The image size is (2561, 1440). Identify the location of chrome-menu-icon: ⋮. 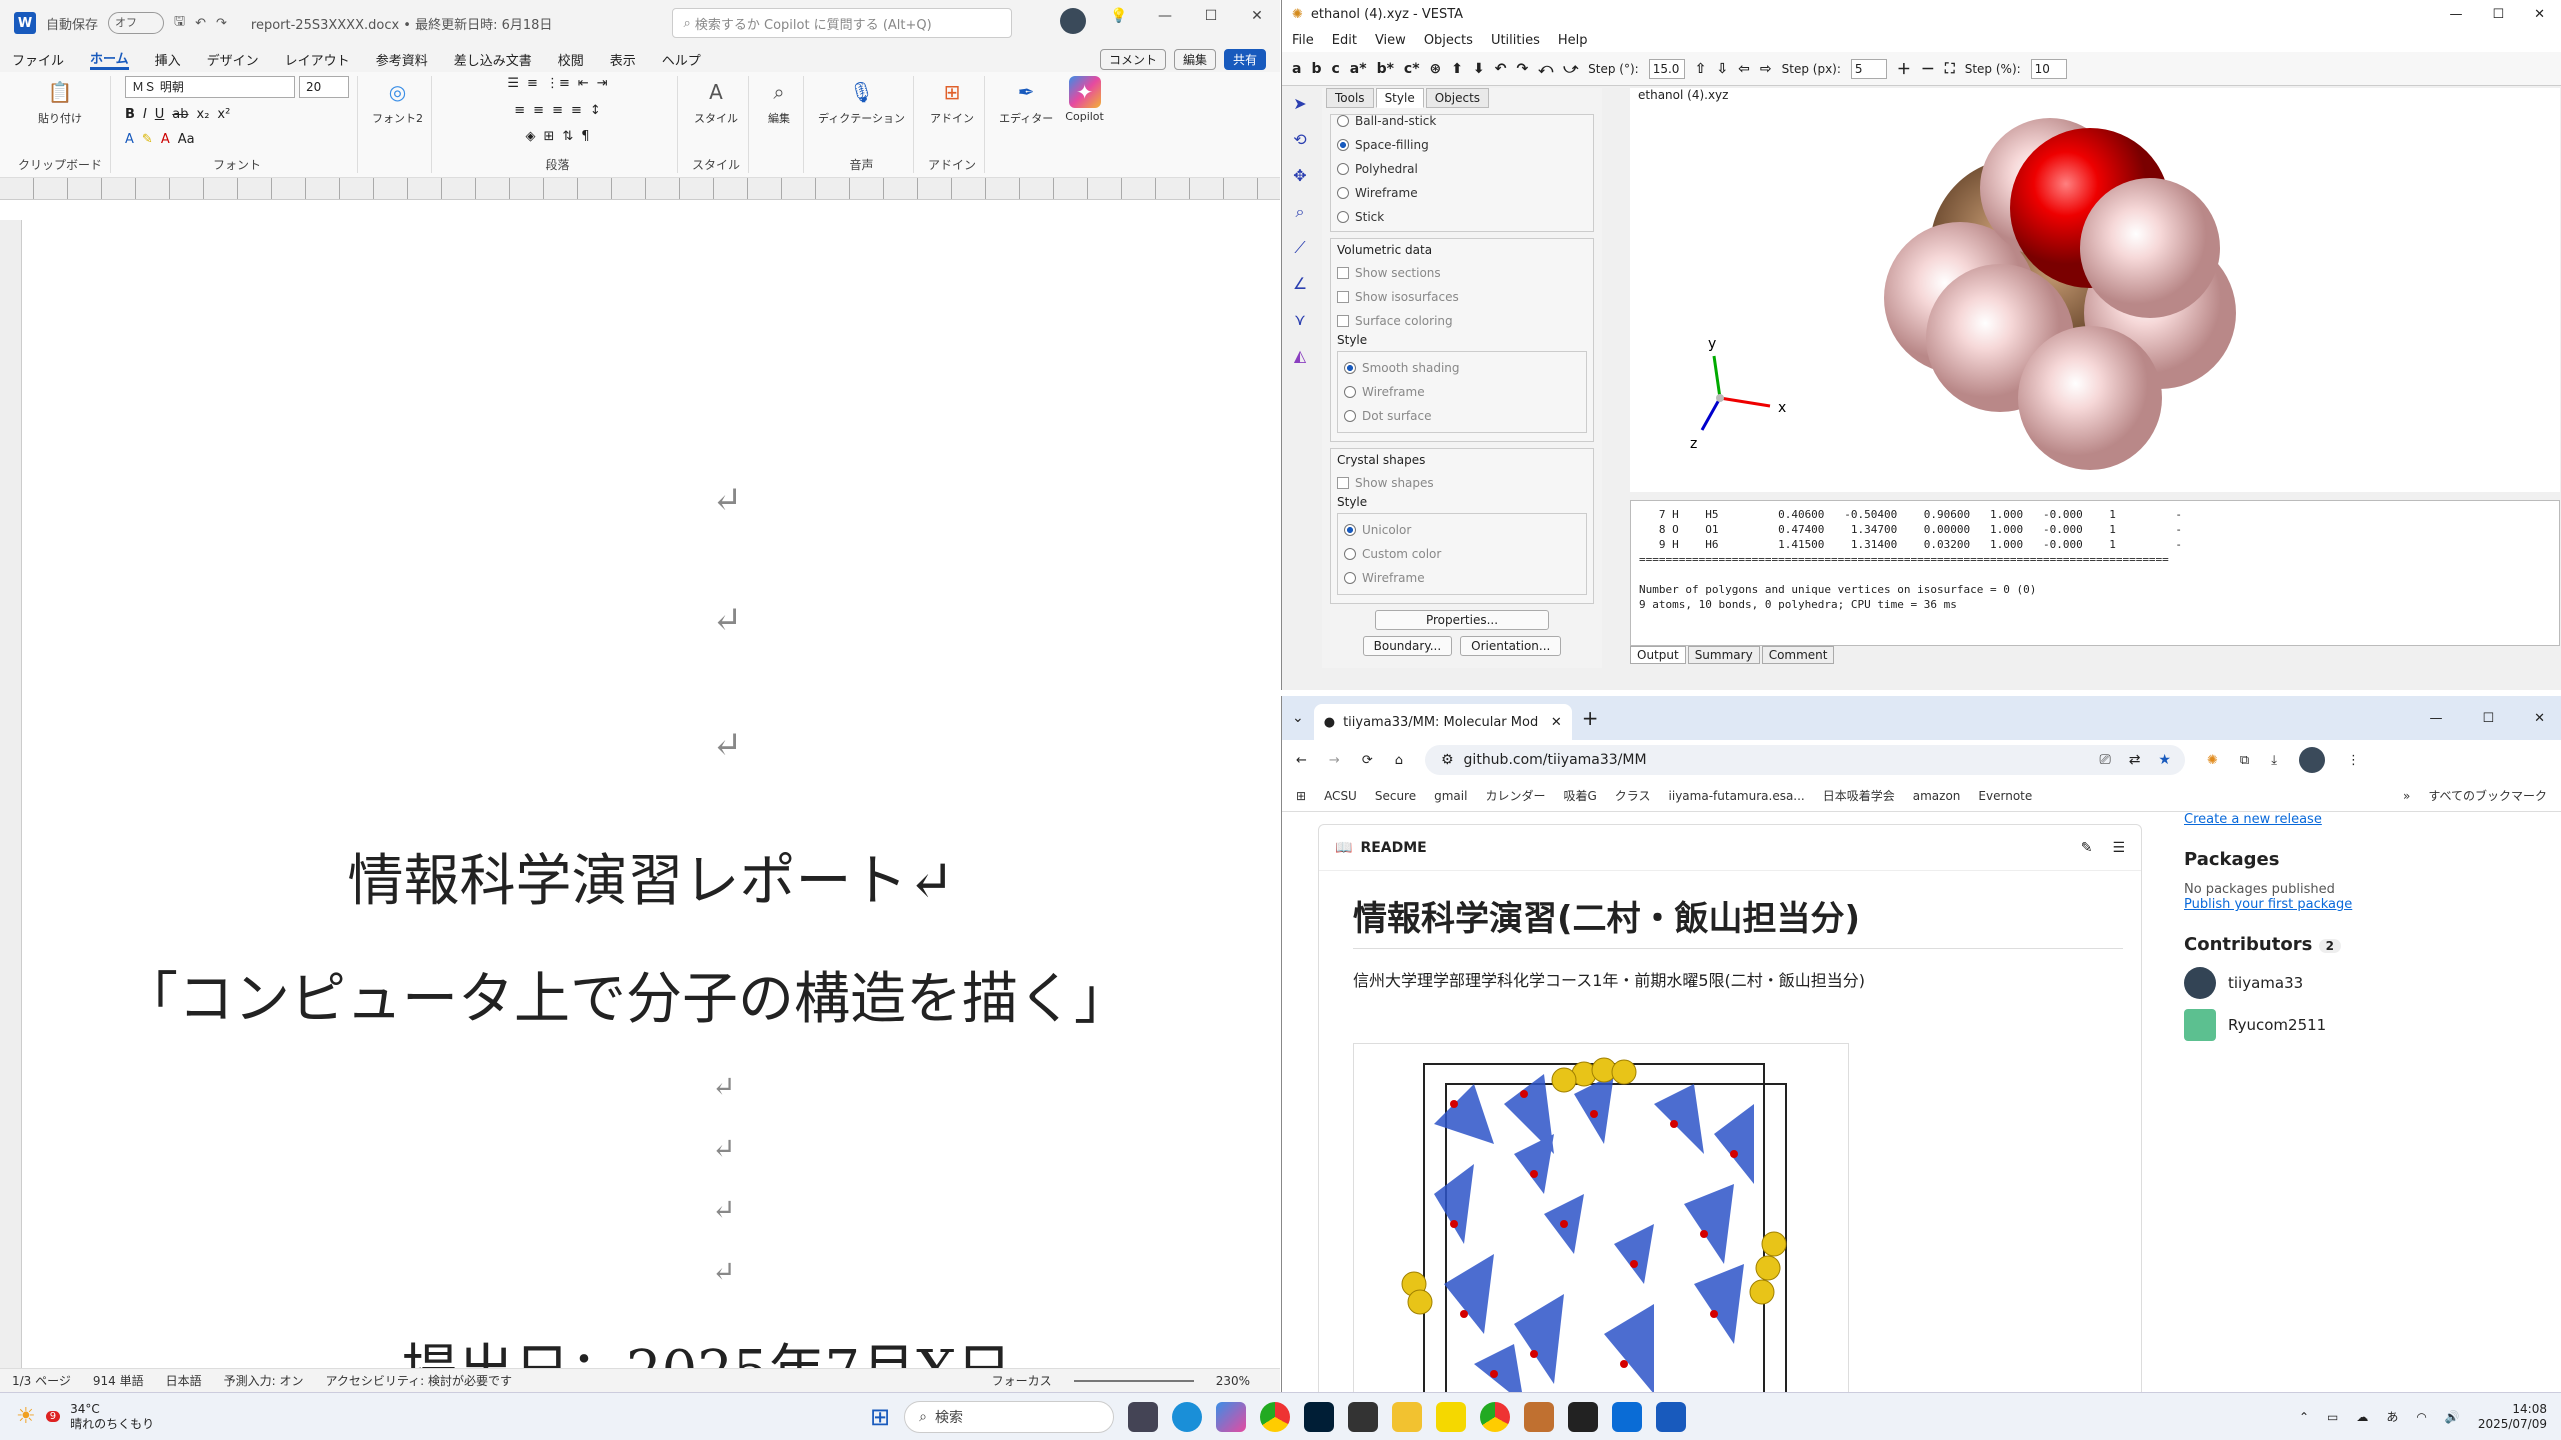
(2353, 760).